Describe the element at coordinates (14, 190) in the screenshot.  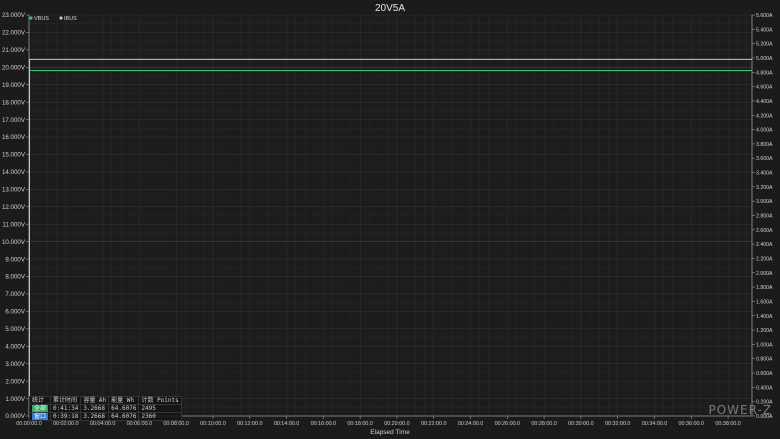
I see `y-left-tick-label: 13.000V` at that location.